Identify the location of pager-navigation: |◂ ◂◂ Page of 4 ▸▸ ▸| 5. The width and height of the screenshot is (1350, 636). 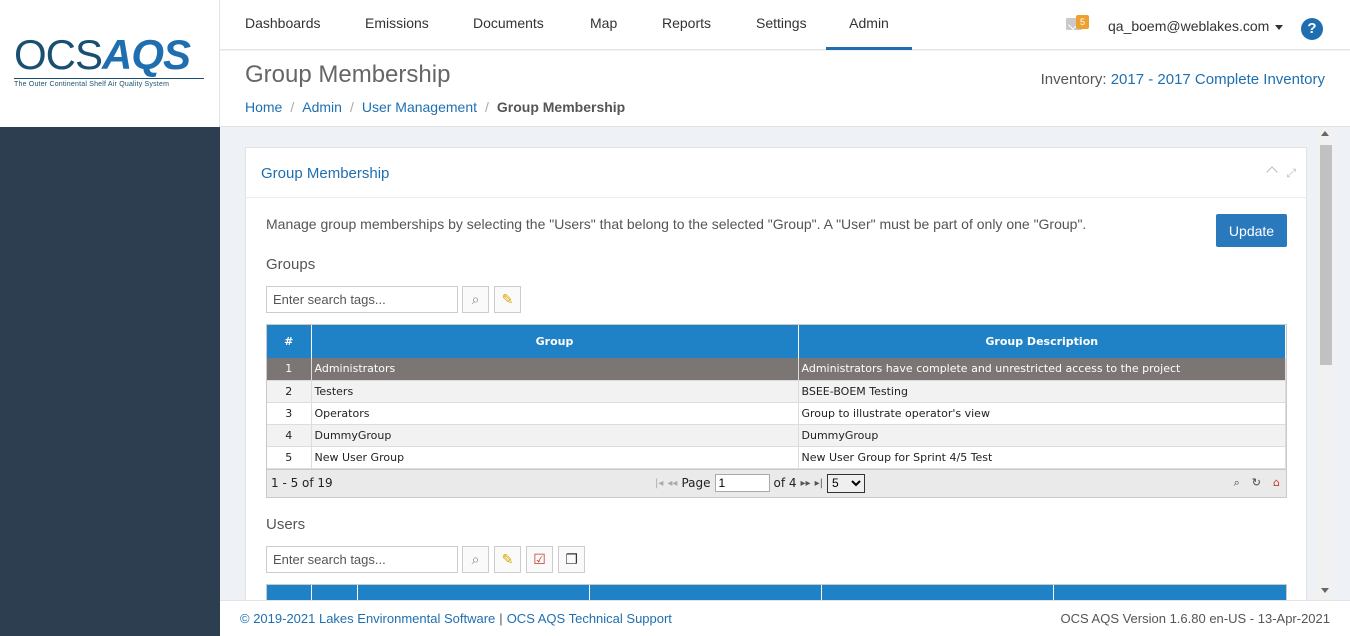
(760, 483).